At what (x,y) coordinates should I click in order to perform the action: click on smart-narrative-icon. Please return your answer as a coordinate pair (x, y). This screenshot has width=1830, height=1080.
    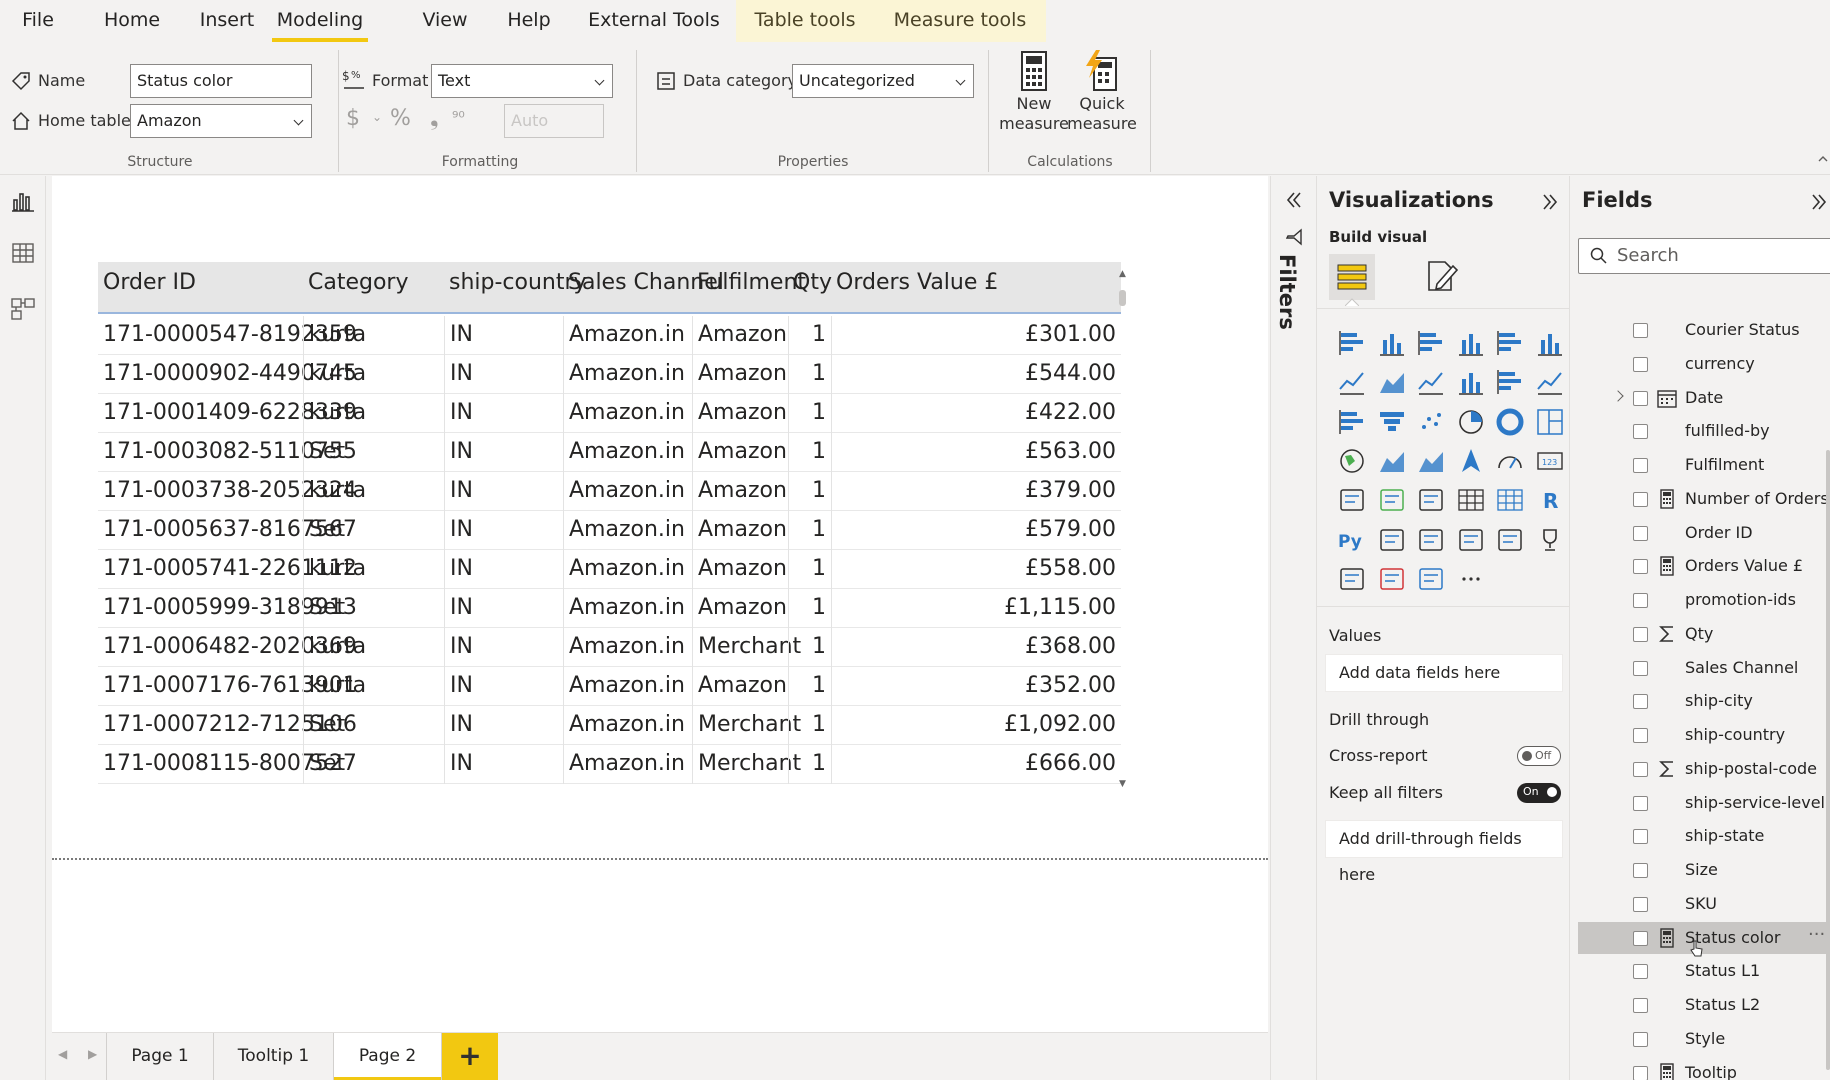
    Looking at the image, I should click on (1510, 540).